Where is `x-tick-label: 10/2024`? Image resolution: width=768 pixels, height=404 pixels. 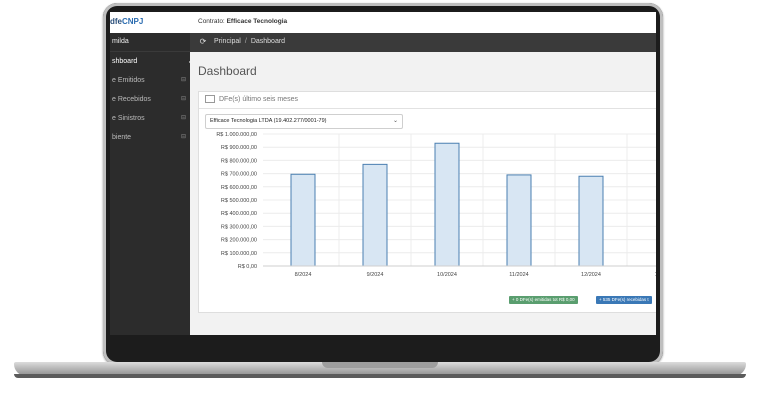
x-tick-label: 10/2024 is located at coordinates (447, 275).